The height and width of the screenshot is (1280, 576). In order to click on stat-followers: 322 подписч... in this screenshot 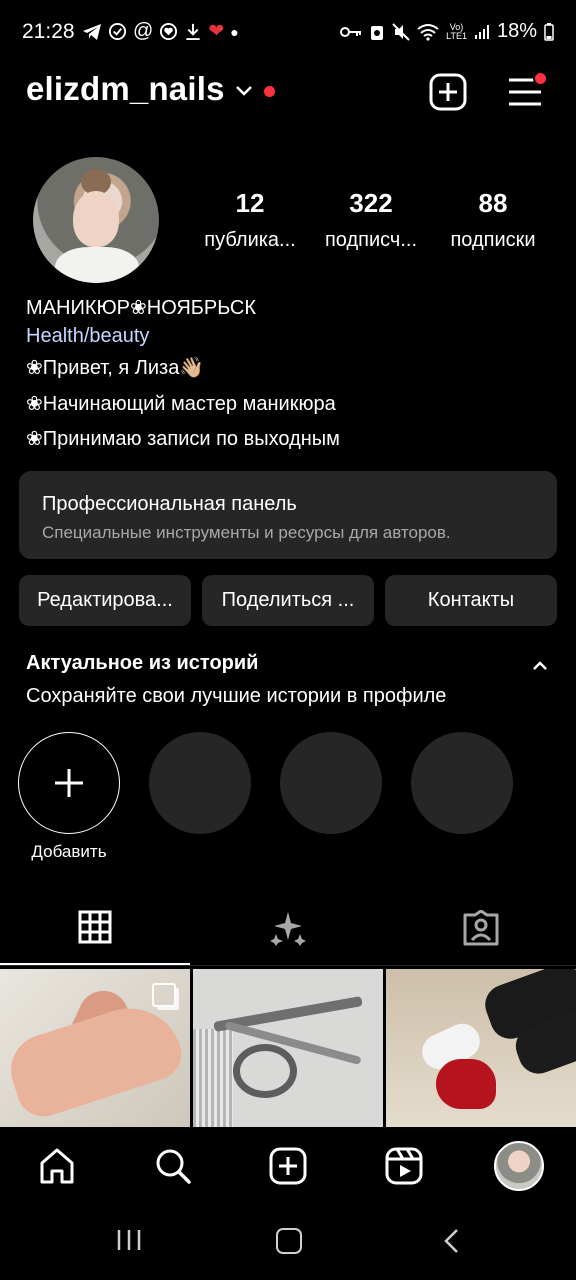, I will do `click(371, 220)`.